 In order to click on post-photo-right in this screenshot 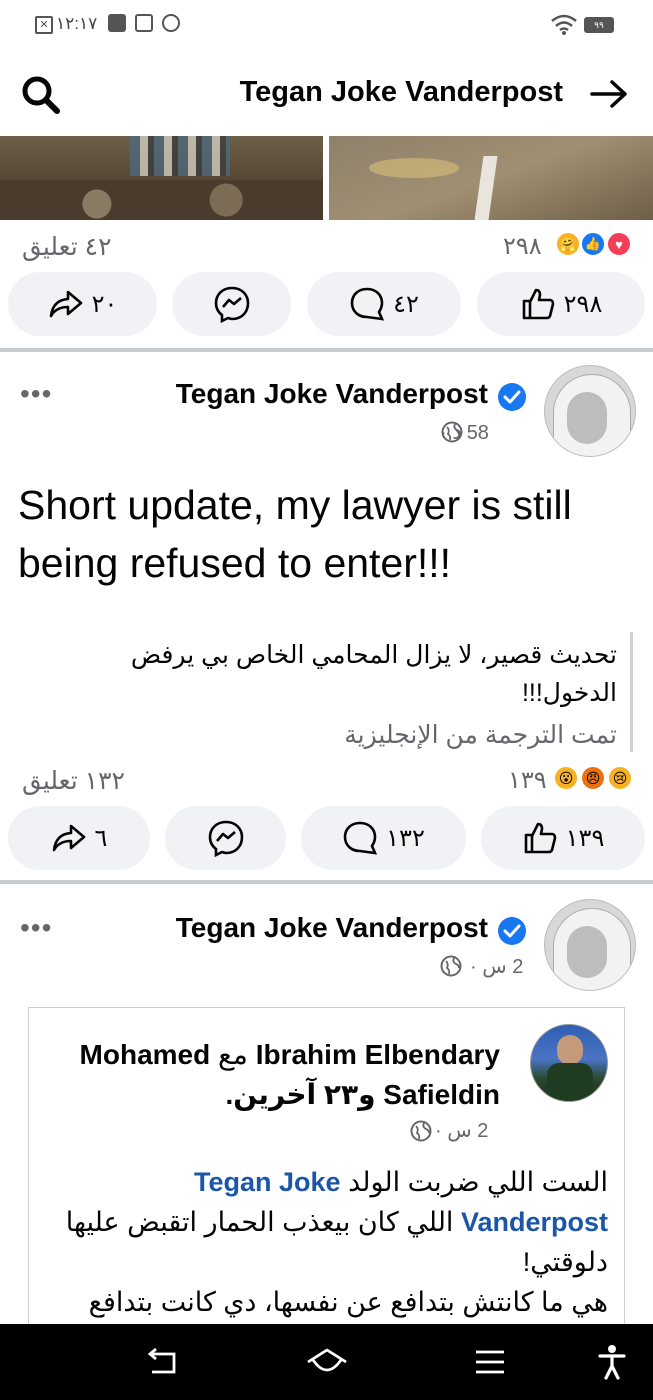, I will do `click(491, 178)`.